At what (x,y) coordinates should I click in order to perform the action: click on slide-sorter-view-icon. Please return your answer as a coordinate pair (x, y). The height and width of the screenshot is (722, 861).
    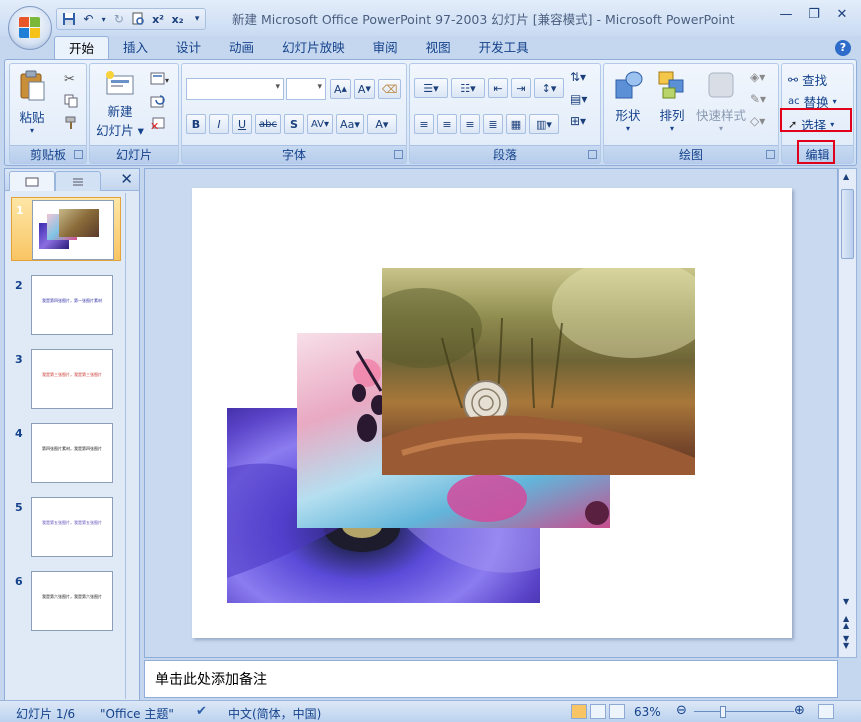
    Looking at the image, I should click on (598, 711).